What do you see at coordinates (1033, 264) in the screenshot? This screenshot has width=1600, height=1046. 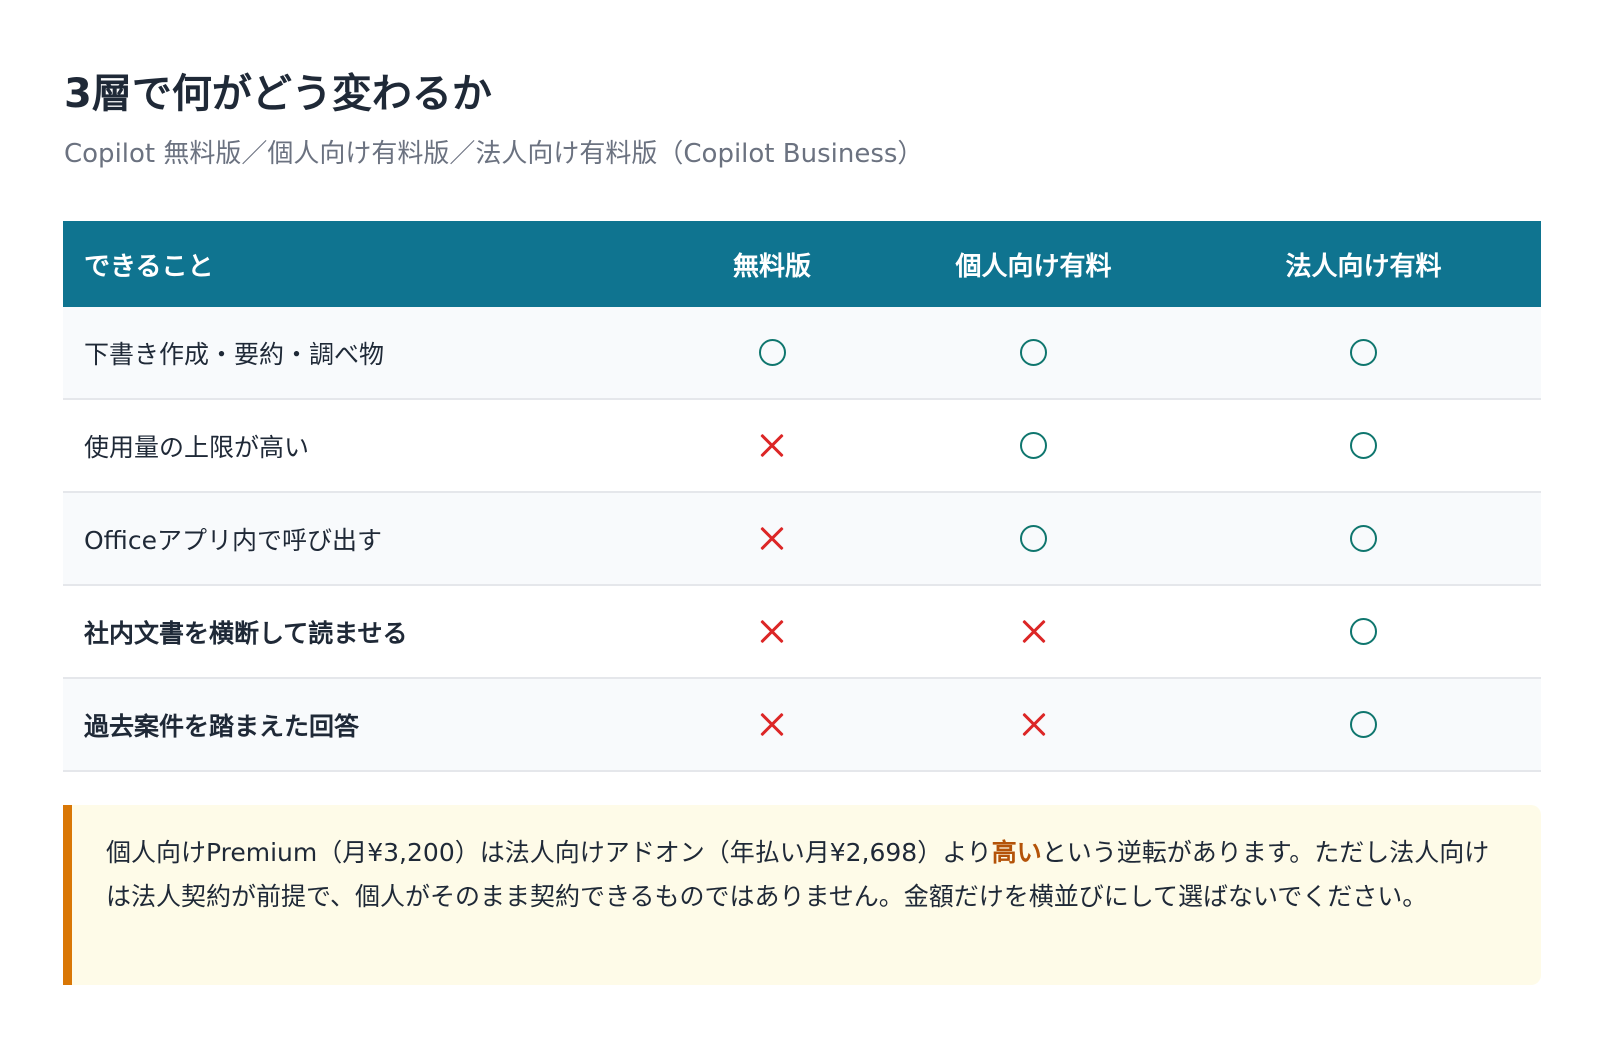 I see `column-header-personal: 個人向け有料` at bounding box center [1033, 264].